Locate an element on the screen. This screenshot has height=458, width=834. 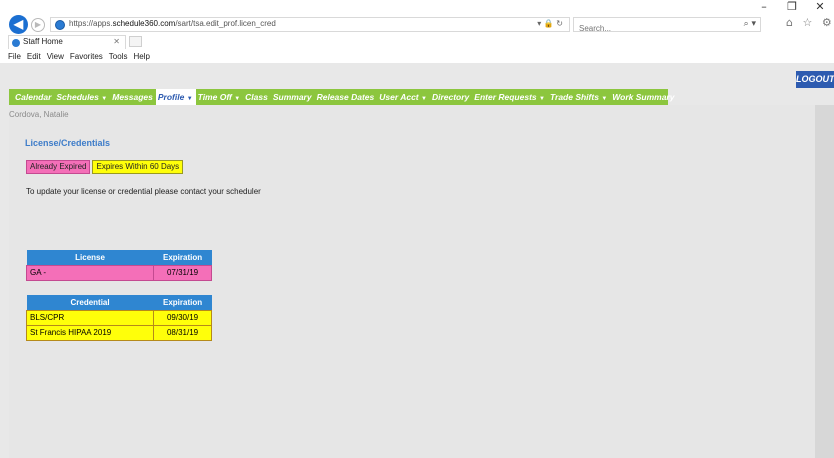
license-table: License Expiration GA - 07/31/19 is located at coordinates (118, 265).